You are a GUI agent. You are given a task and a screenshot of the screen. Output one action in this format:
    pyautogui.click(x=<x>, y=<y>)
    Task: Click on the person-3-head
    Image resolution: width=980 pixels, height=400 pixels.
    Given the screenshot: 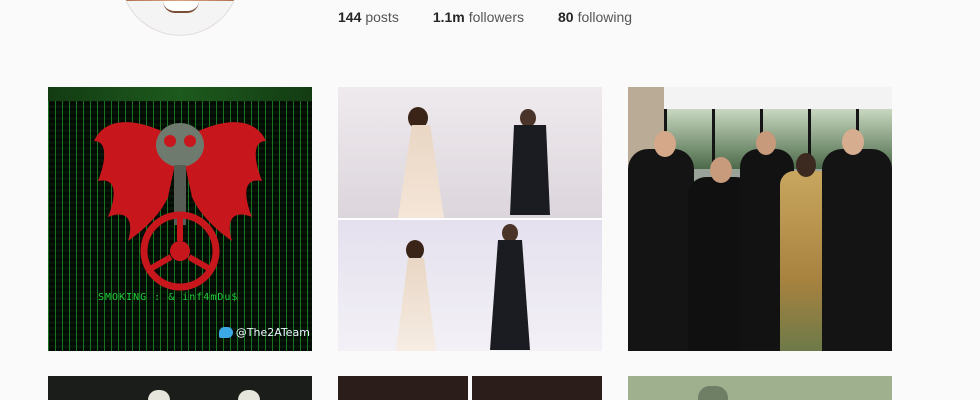 What is the action you would take?
    pyautogui.click(x=766, y=143)
    